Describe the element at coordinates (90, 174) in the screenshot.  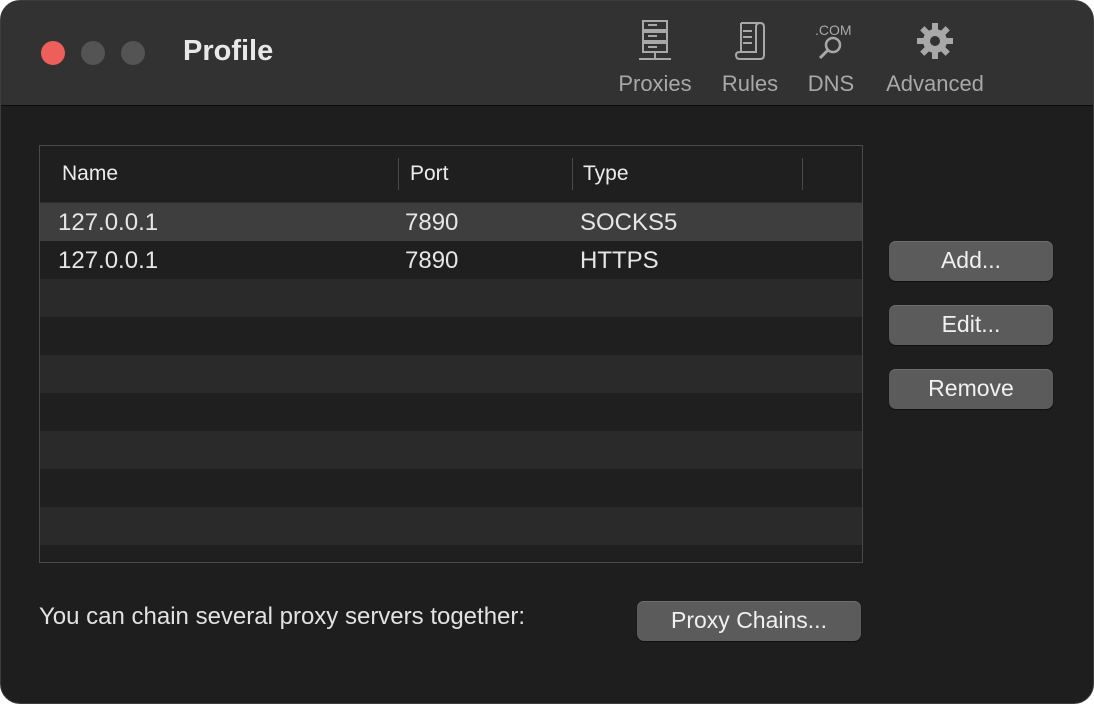
I see `column-header-name: Name` at that location.